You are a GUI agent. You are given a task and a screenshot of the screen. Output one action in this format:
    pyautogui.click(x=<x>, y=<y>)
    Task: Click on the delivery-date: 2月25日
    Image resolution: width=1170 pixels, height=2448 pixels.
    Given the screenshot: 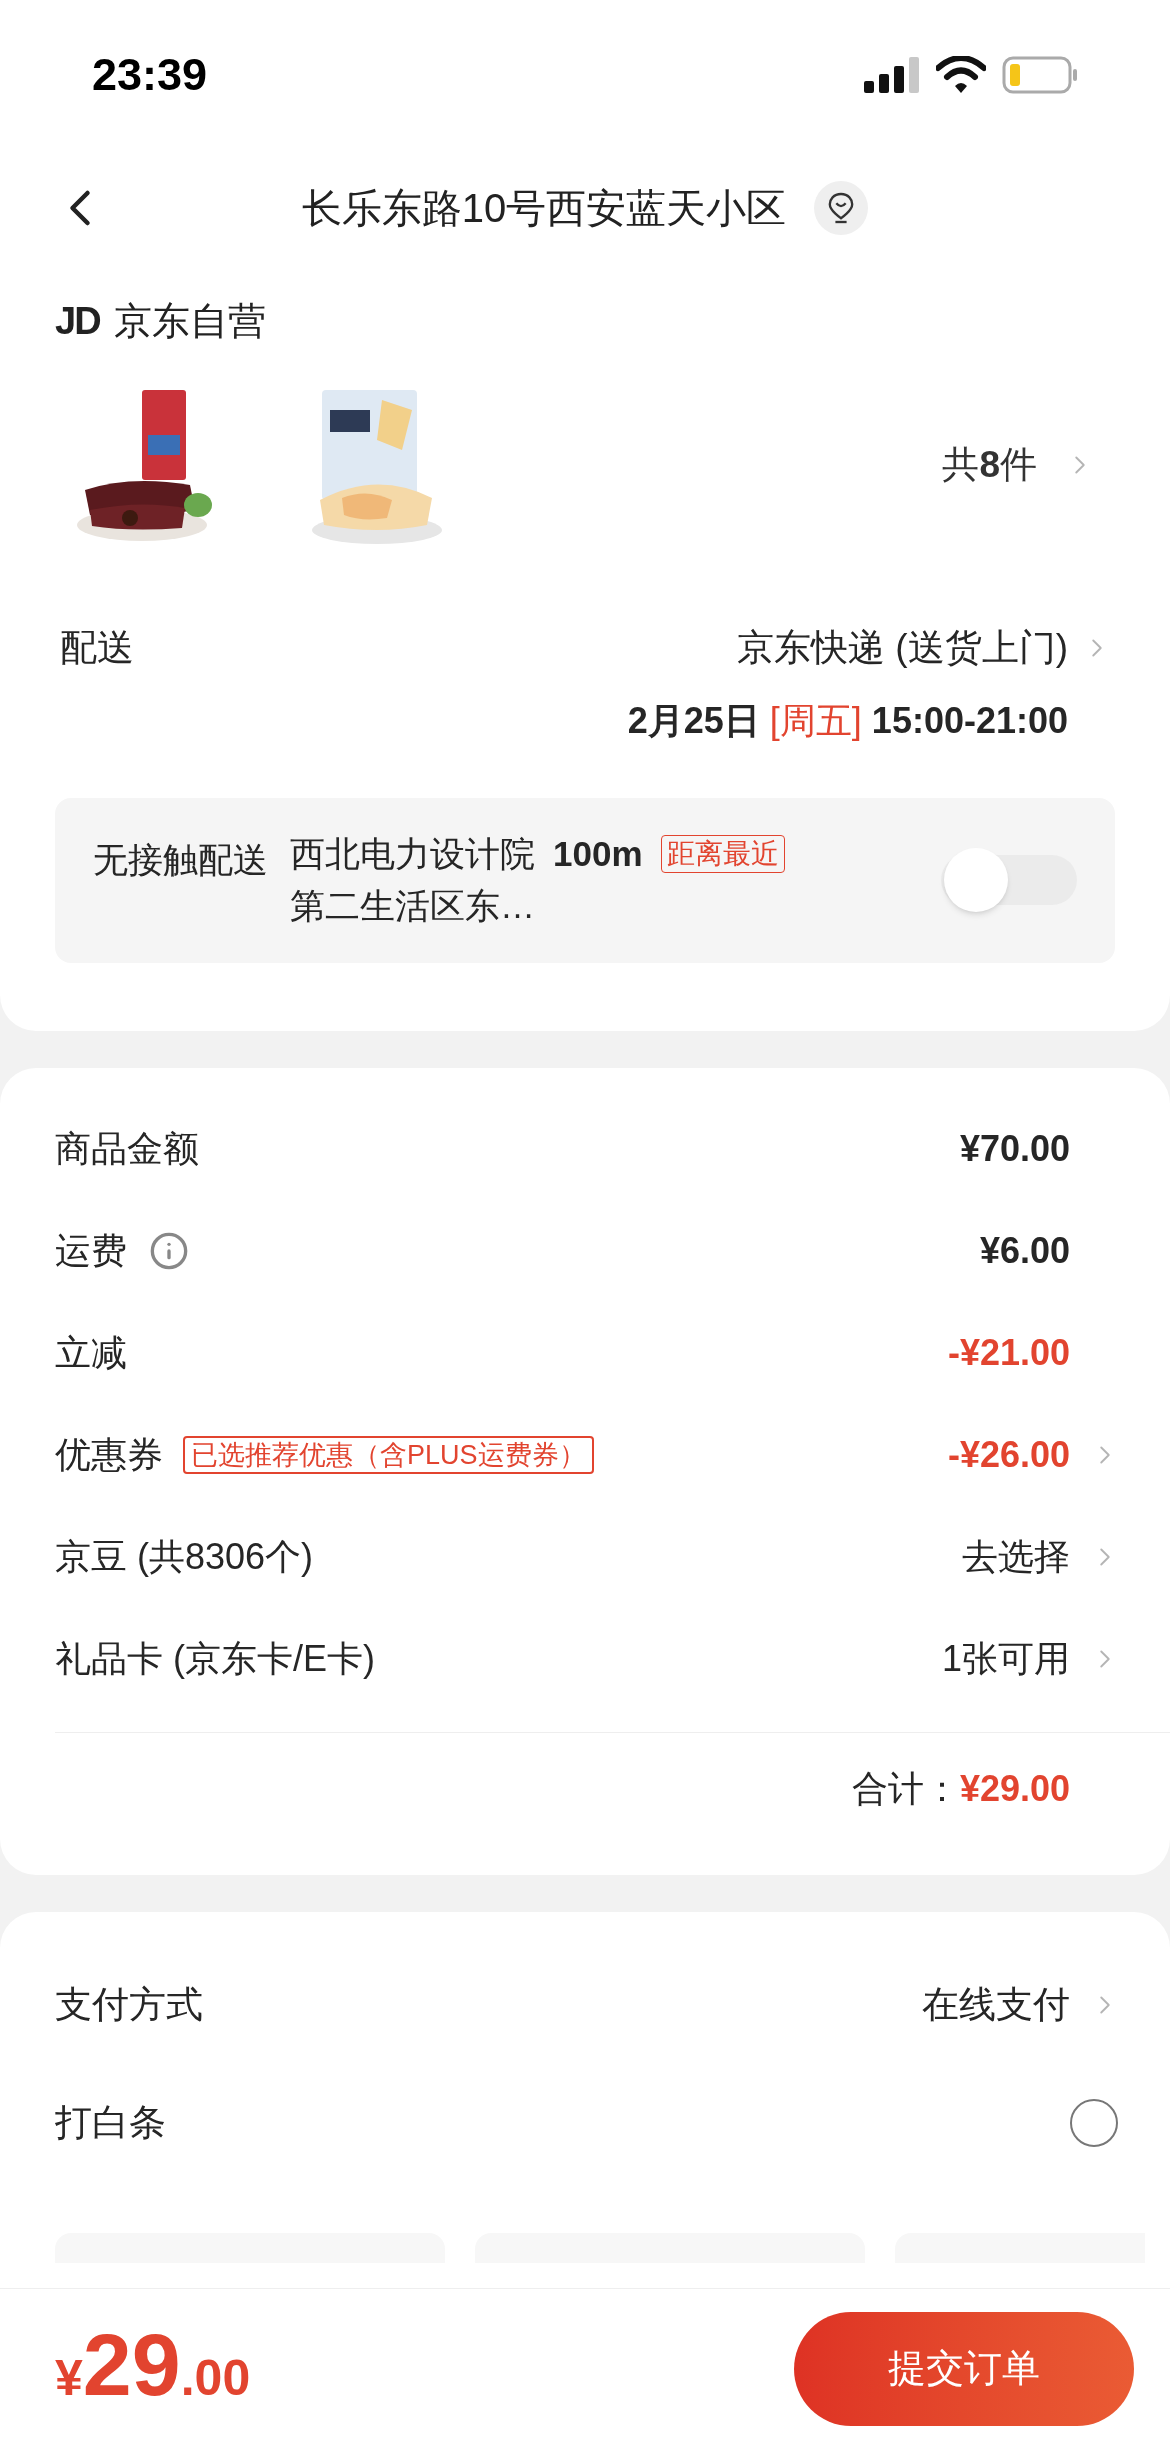 What is the action you would take?
    pyautogui.click(x=693, y=720)
    